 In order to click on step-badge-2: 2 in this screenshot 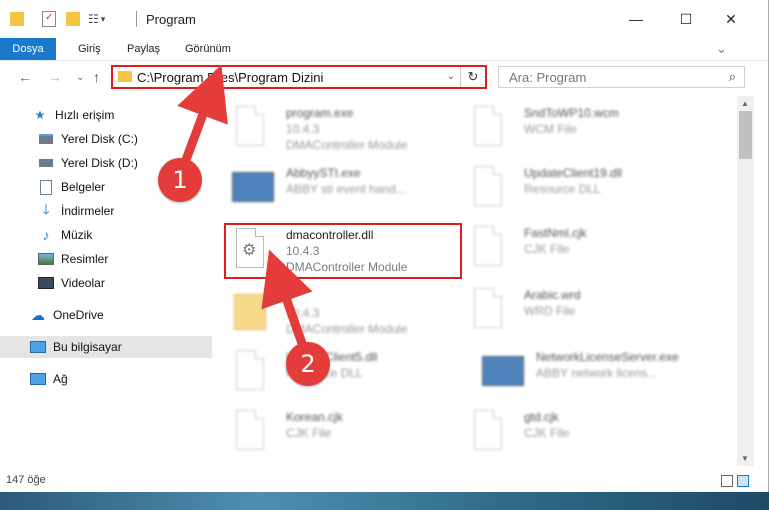, I will do `click(308, 364)`.